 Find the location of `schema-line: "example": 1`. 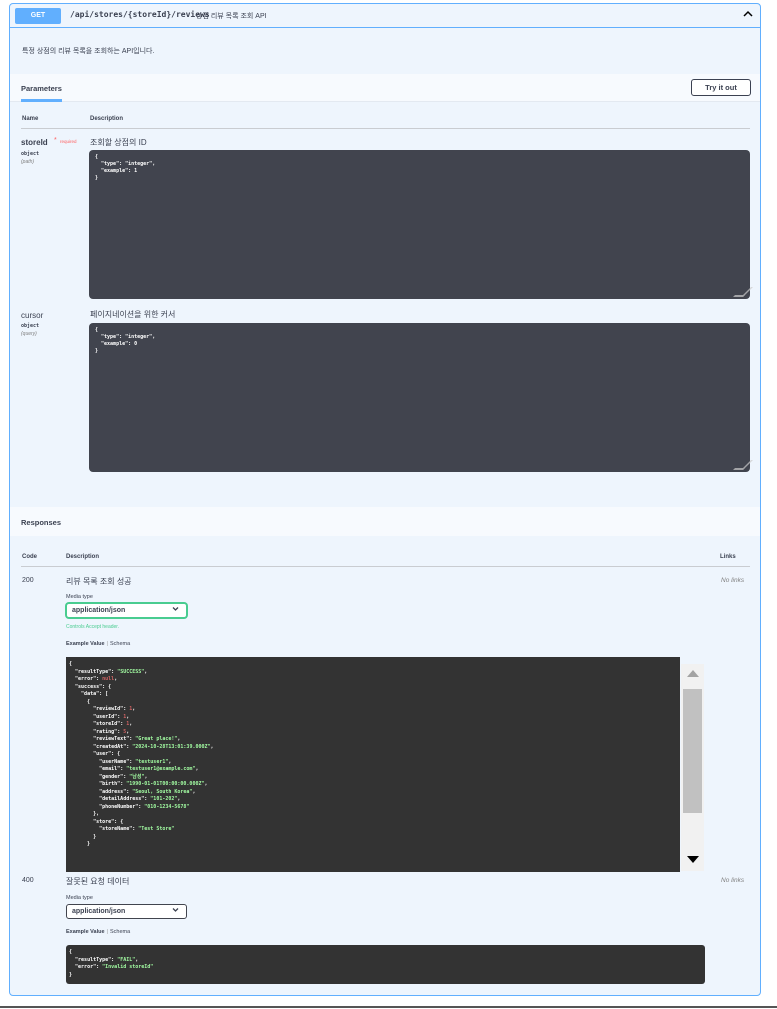

schema-line: "example": 1 is located at coordinates (116, 171).